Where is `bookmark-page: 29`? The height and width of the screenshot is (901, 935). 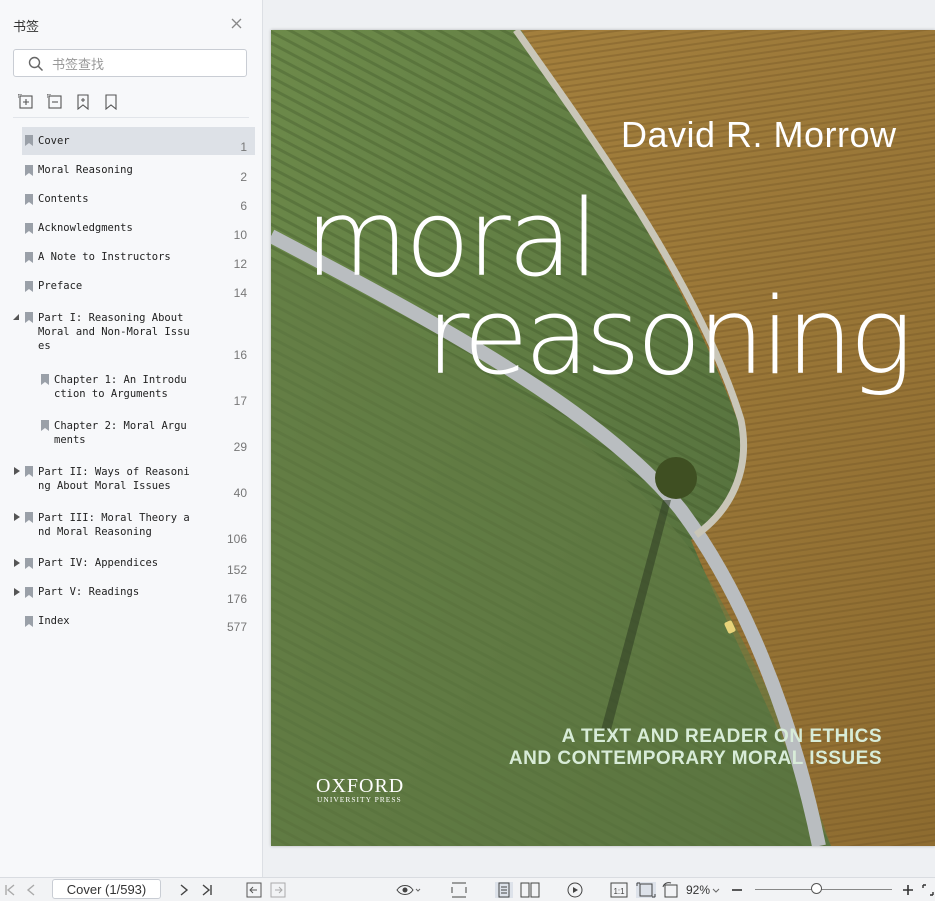 bookmark-page: 29 is located at coordinates (240, 447).